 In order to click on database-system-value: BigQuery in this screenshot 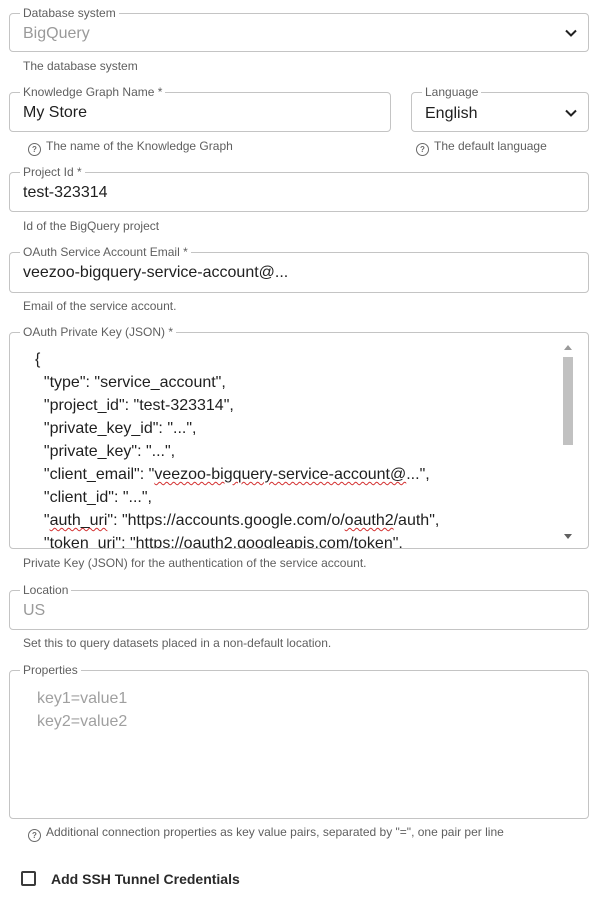, I will do `click(56, 33)`.